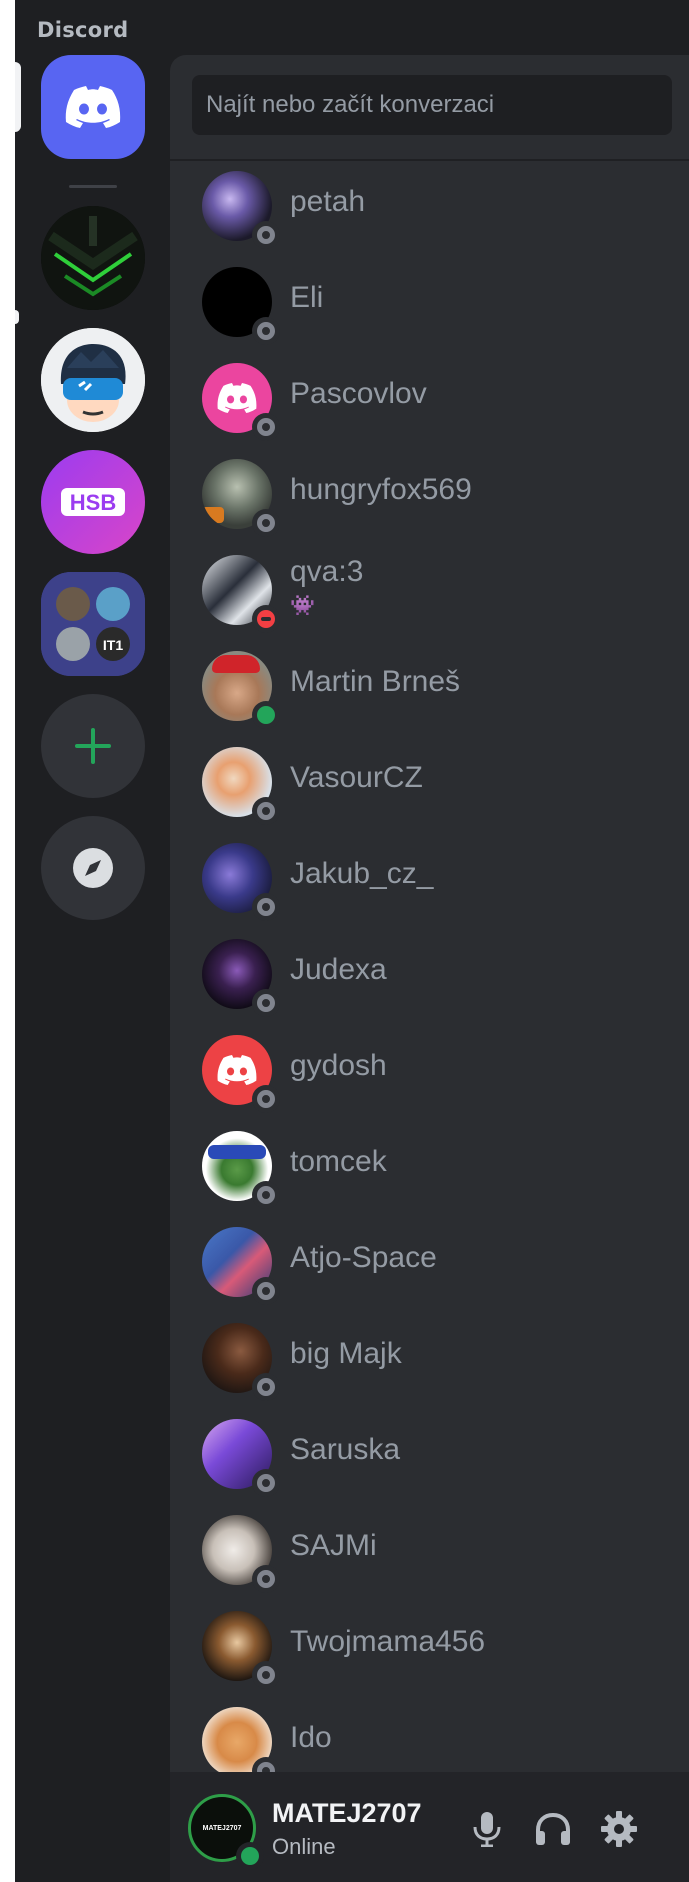  What do you see at coordinates (93, 186) in the screenshot?
I see `rail-divider` at bounding box center [93, 186].